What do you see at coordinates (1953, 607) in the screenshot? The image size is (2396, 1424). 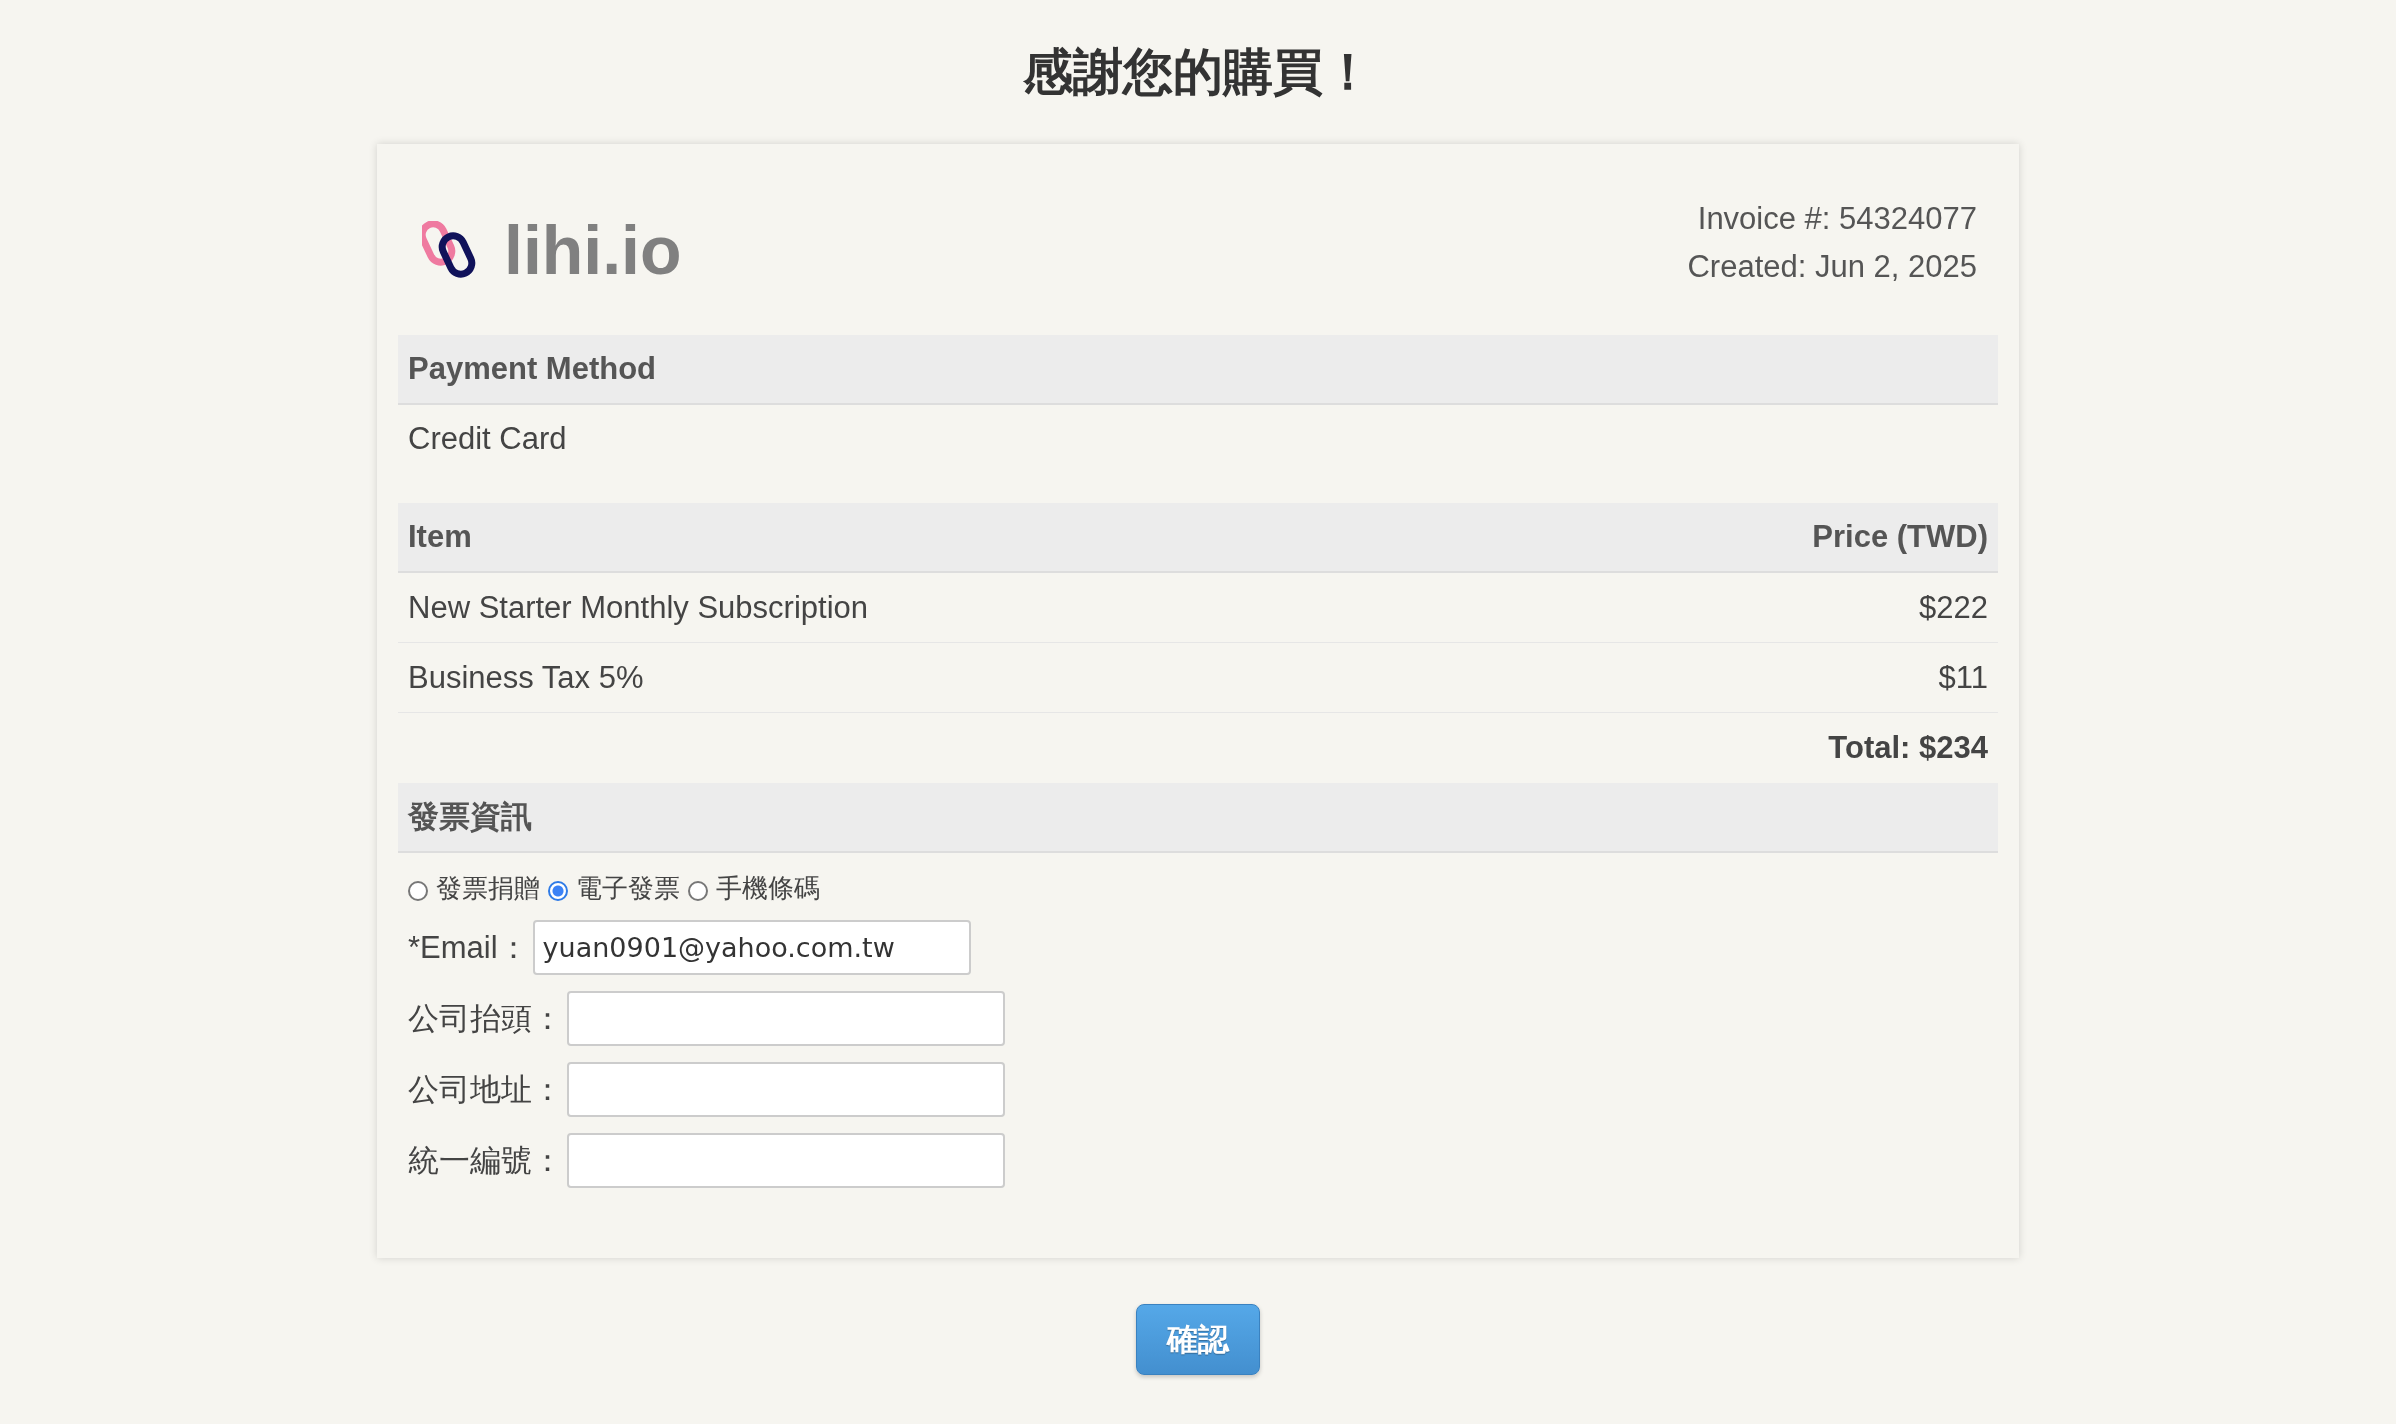 I see `table-cell: $222` at bounding box center [1953, 607].